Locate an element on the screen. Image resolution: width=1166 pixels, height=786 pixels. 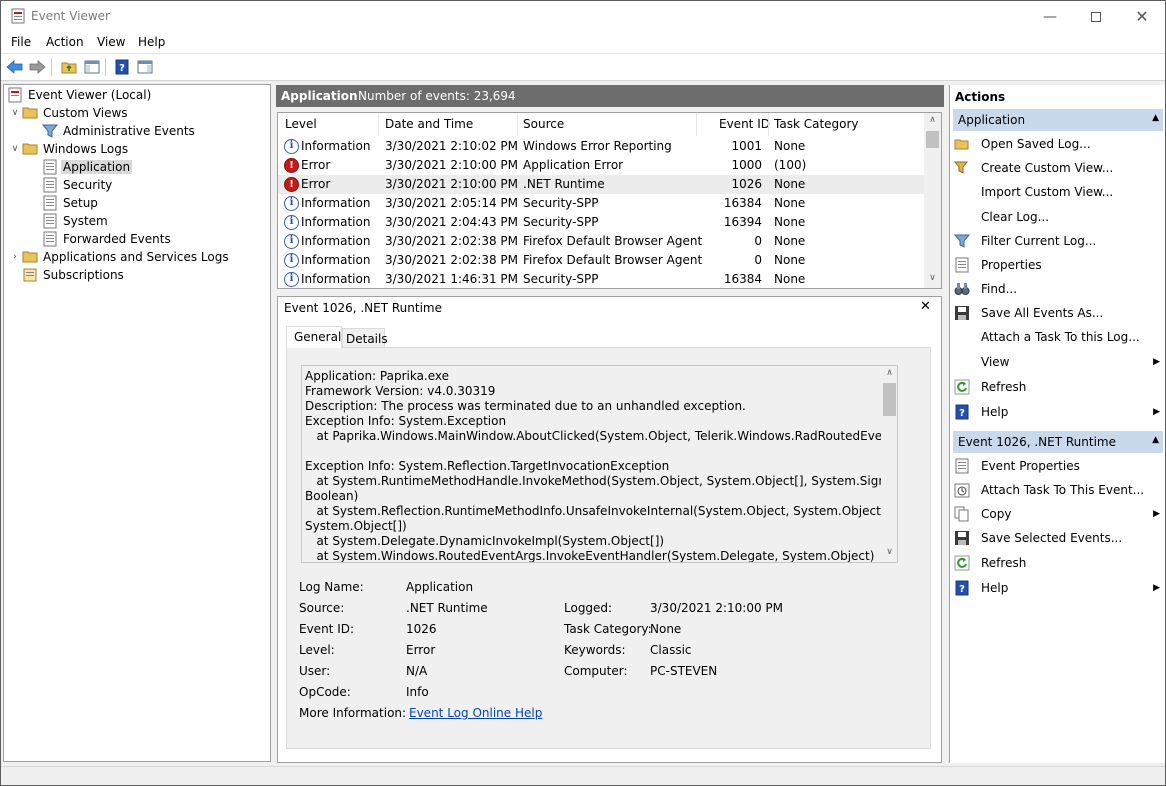
close-icon: ✕ is located at coordinates (1142, 16).